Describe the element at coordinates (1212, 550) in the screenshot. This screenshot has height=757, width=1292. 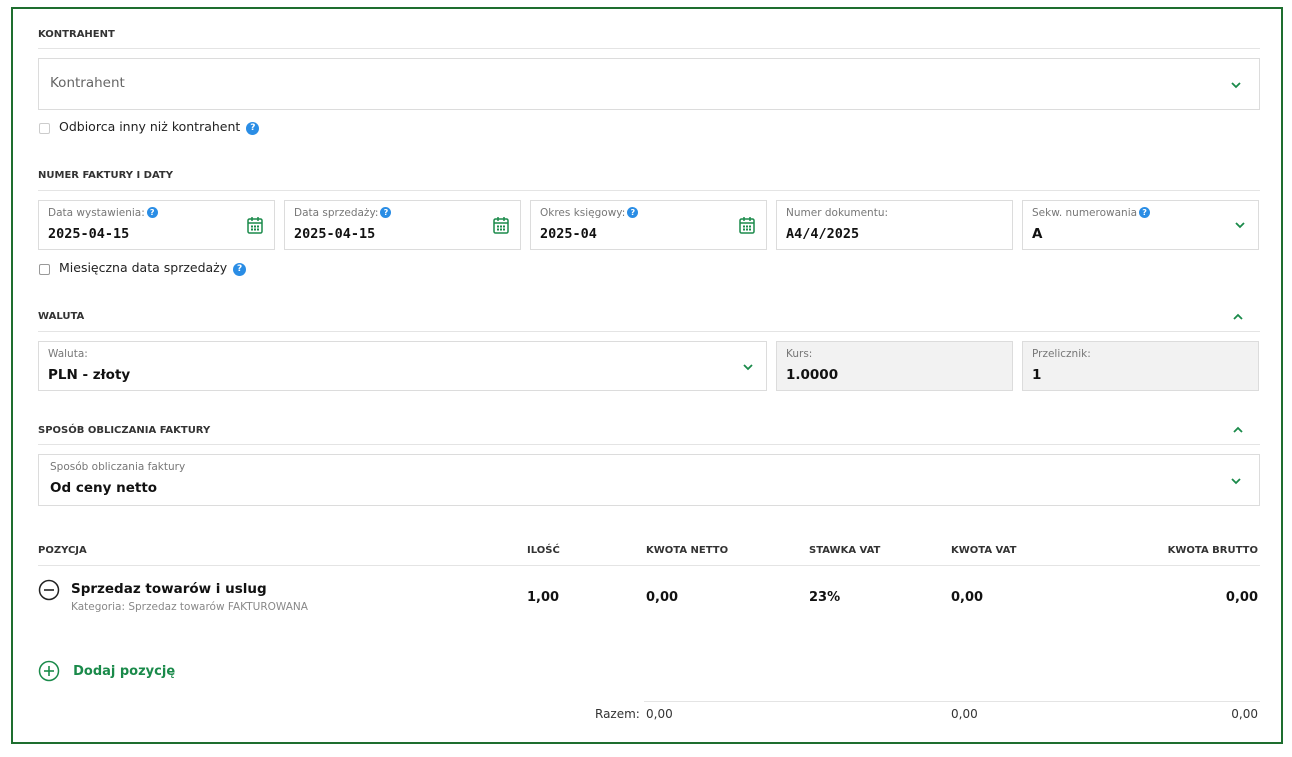
I see `header-gross-amount: KWOTA BRUTTO` at that location.